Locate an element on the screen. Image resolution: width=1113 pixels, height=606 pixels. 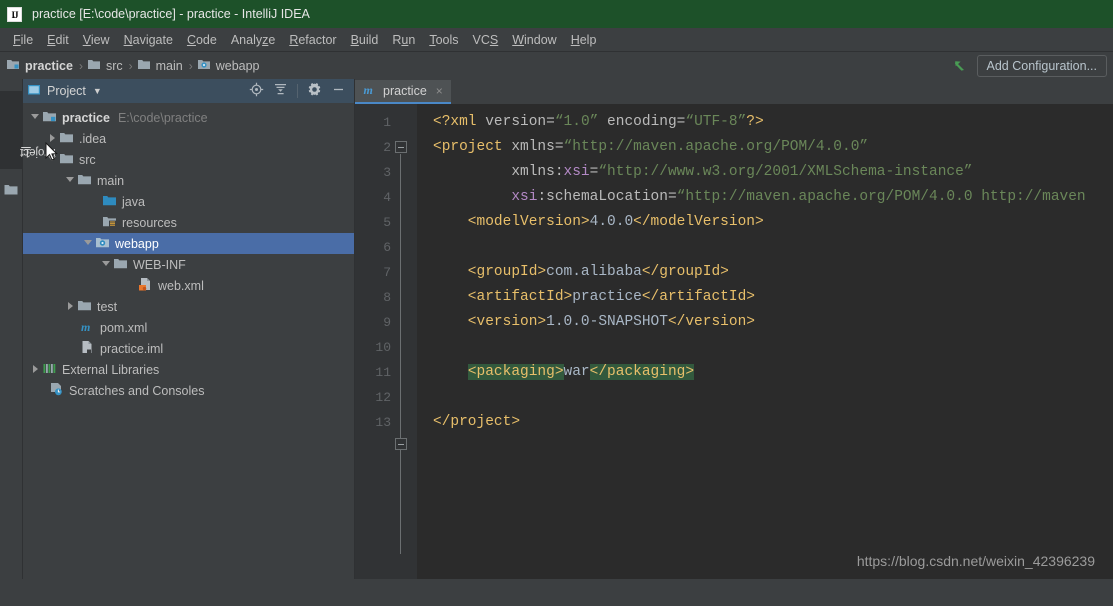
tree-row-test: test is located at coordinates (188, 306).